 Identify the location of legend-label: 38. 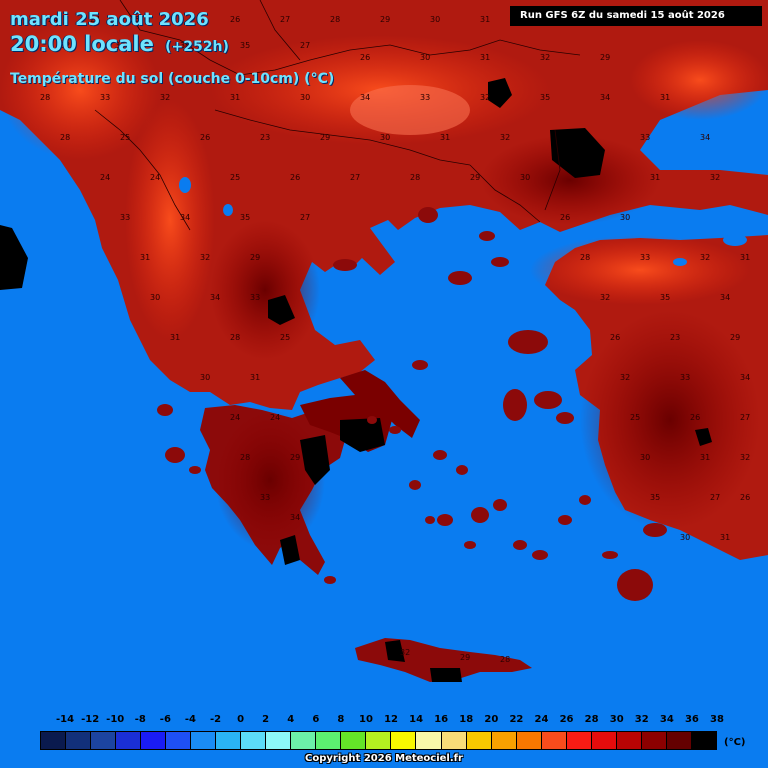
(717, 719).